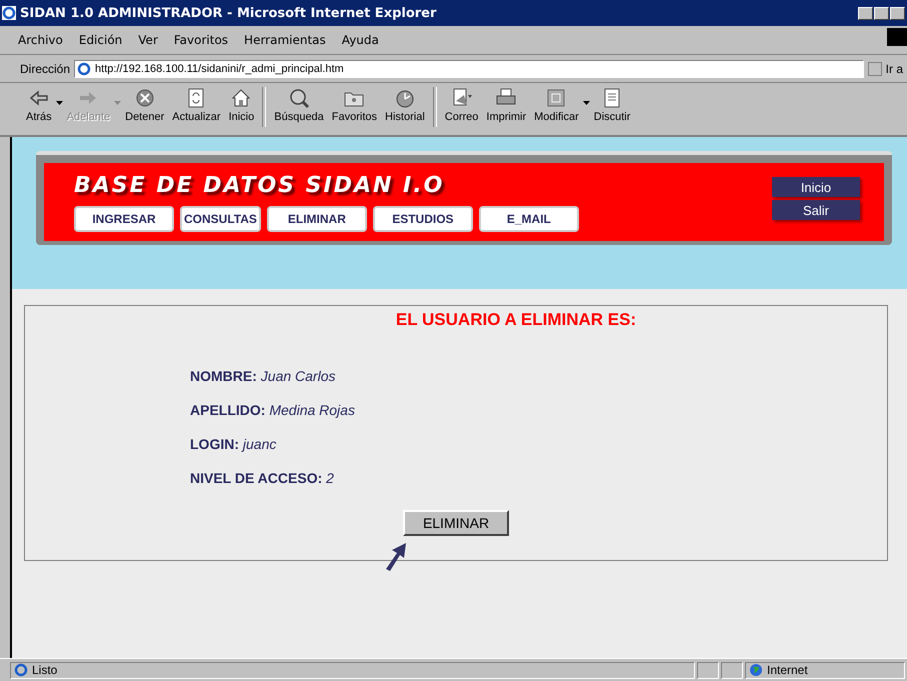 This screenshot has height=681, width=907. Describe the element at coordinates (260, 185) in the screenshot. I see `site-title: BASE DE DATOS SIDAN I.O` at that location.